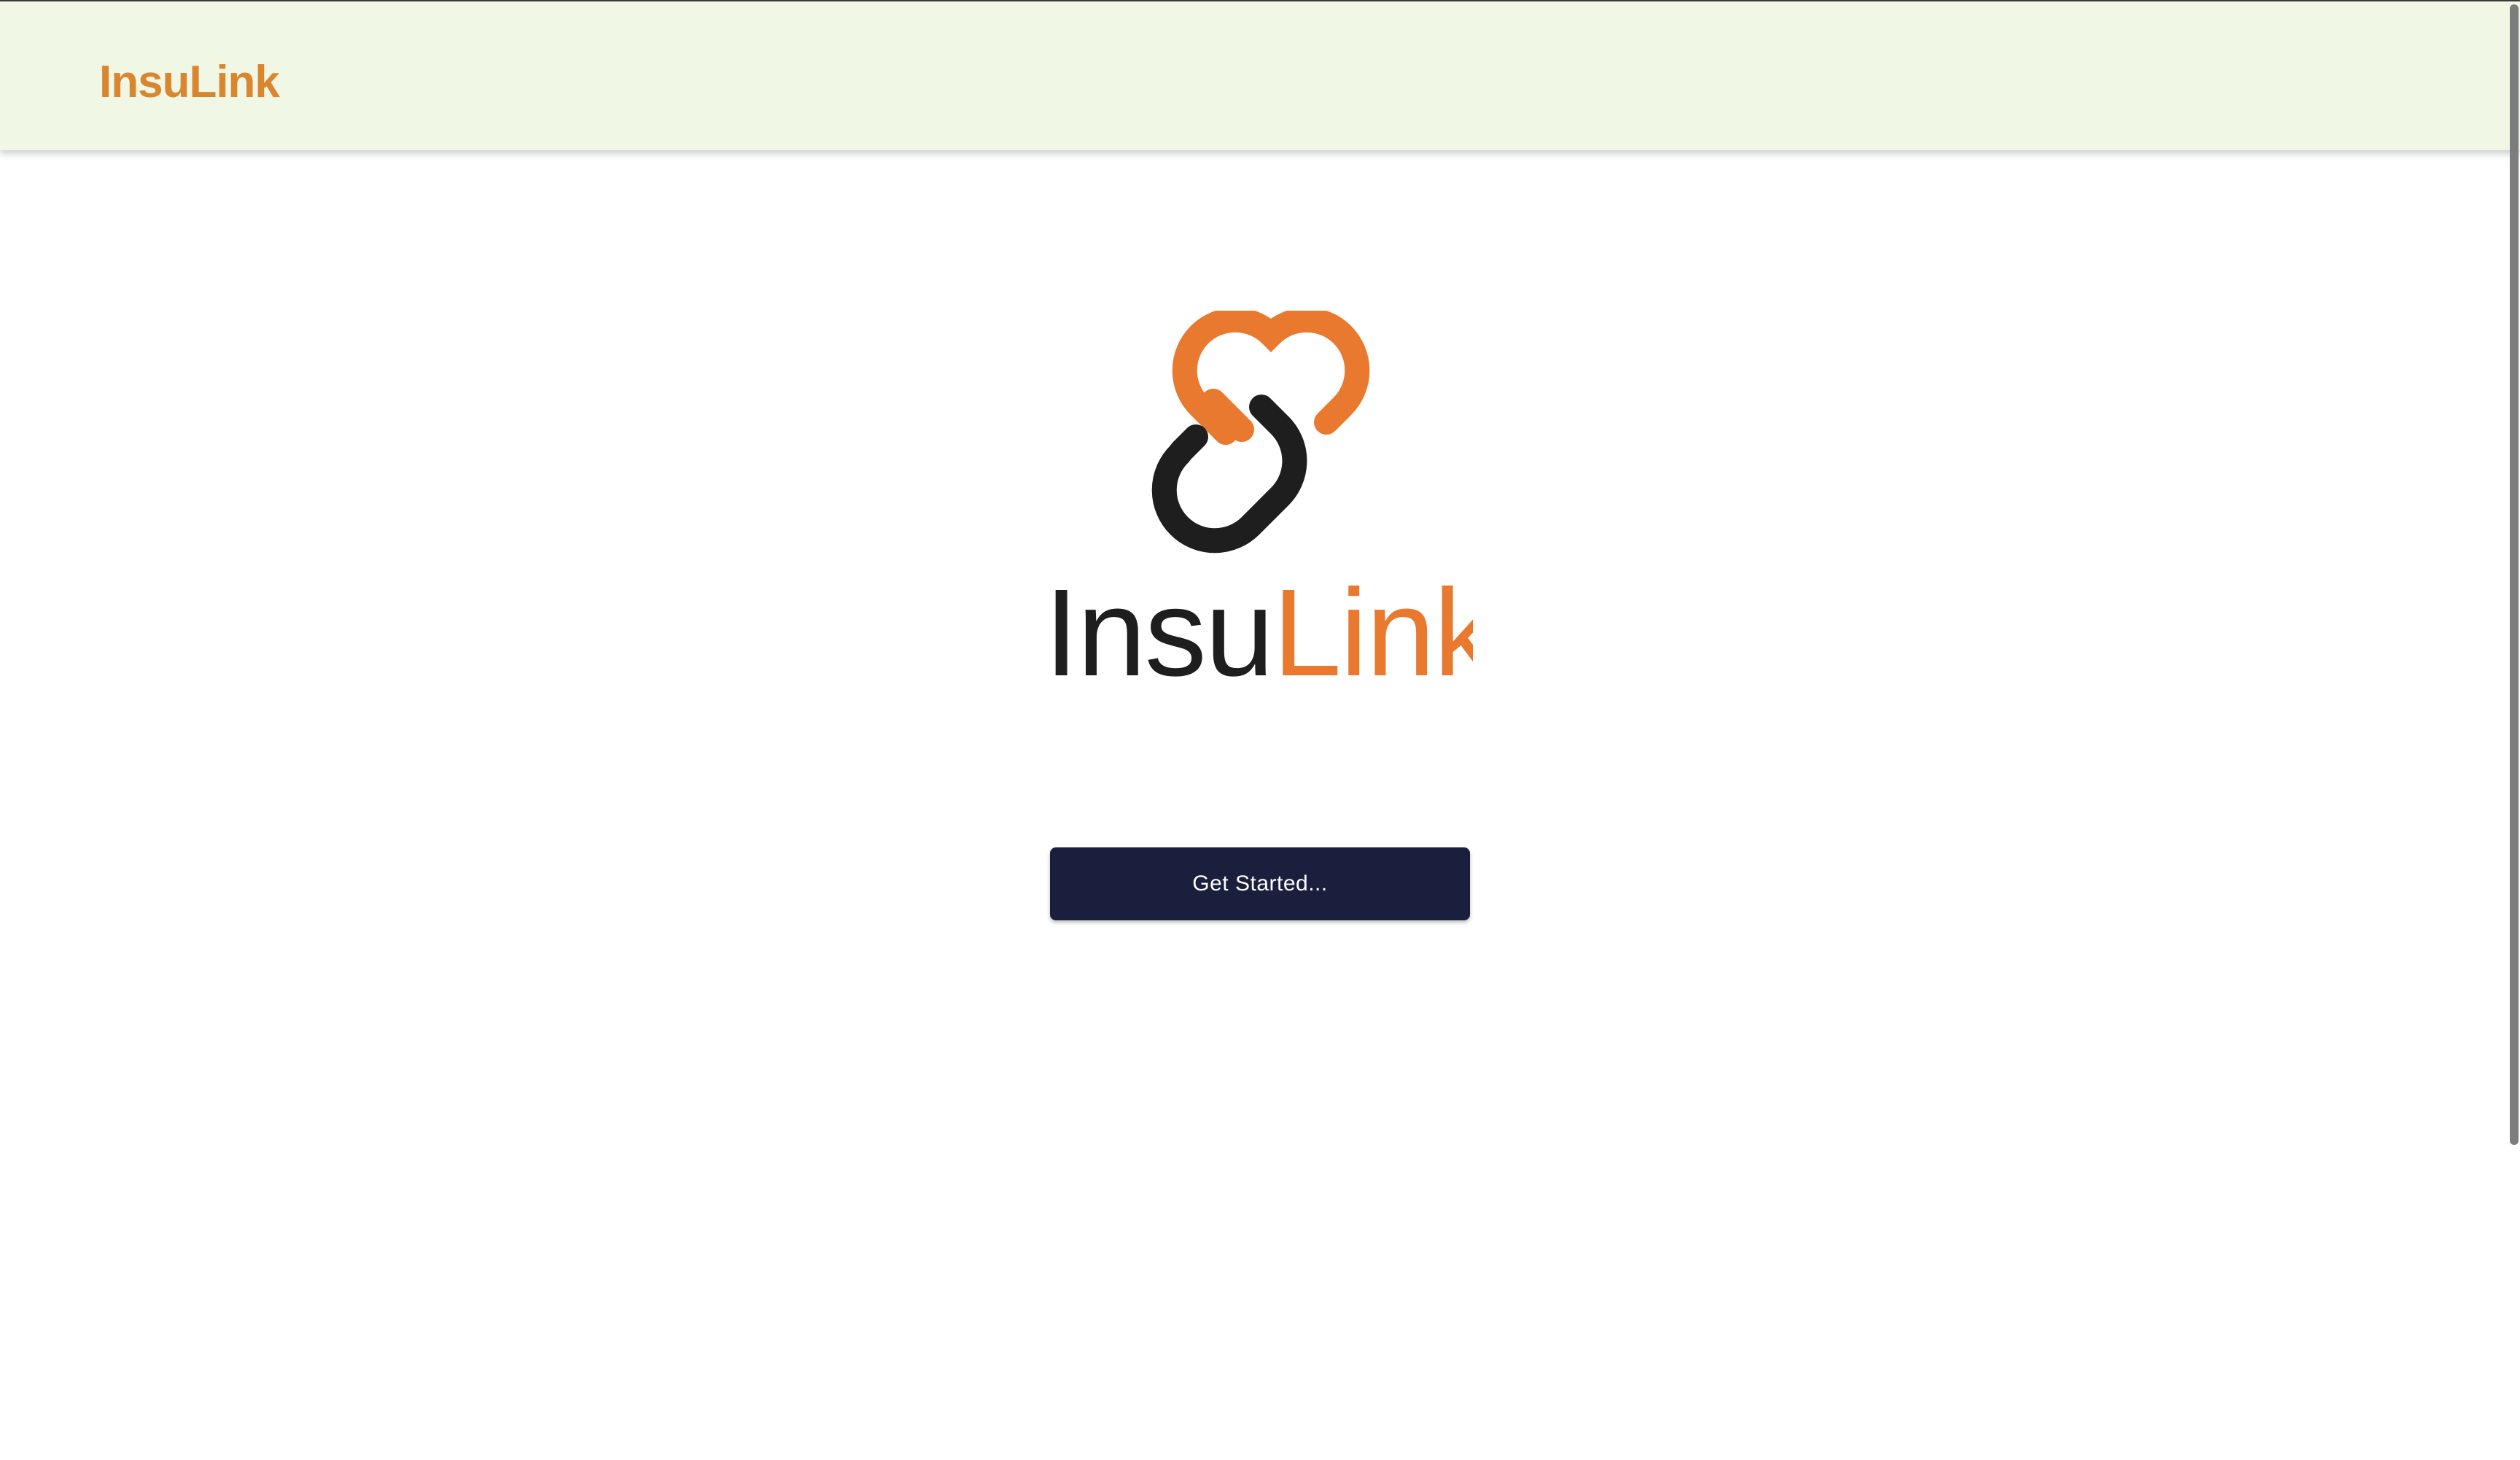 The width and height of the screenshot is (2520, 1460). I want to click on logo-wordmark: InsuLink, so click(1258, 633).